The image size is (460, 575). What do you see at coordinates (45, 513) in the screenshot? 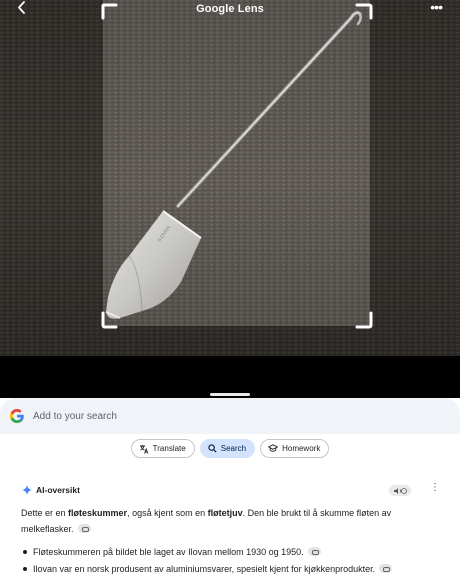
I see `intro-text-1: Dette er en` at bounding box center [45, 513].